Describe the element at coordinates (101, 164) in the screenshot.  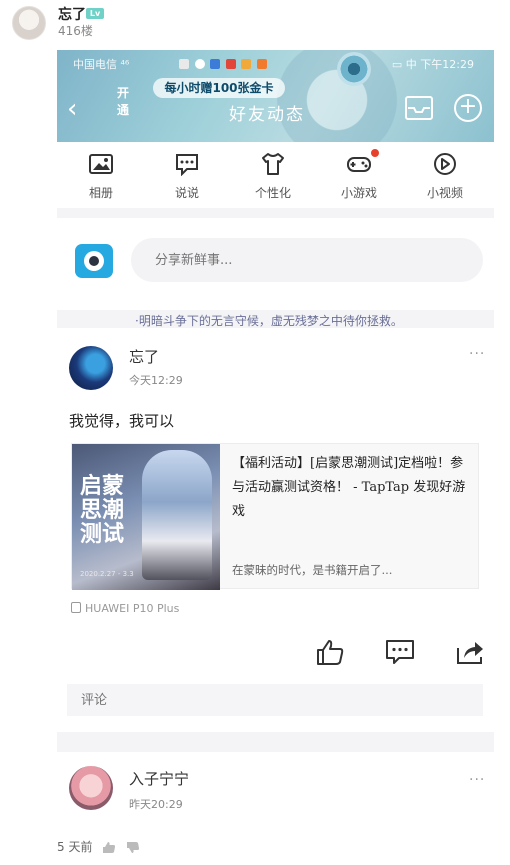
I see `photo-icon` at that location.